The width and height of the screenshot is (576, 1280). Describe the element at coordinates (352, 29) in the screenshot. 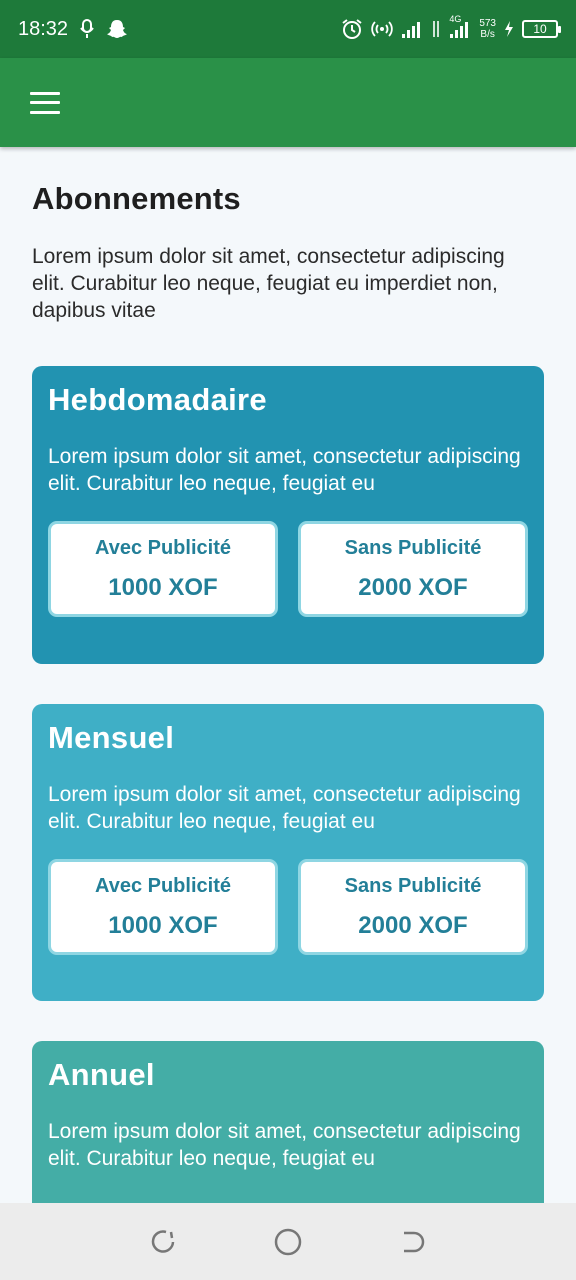

I see `alarm-icon` at that location.